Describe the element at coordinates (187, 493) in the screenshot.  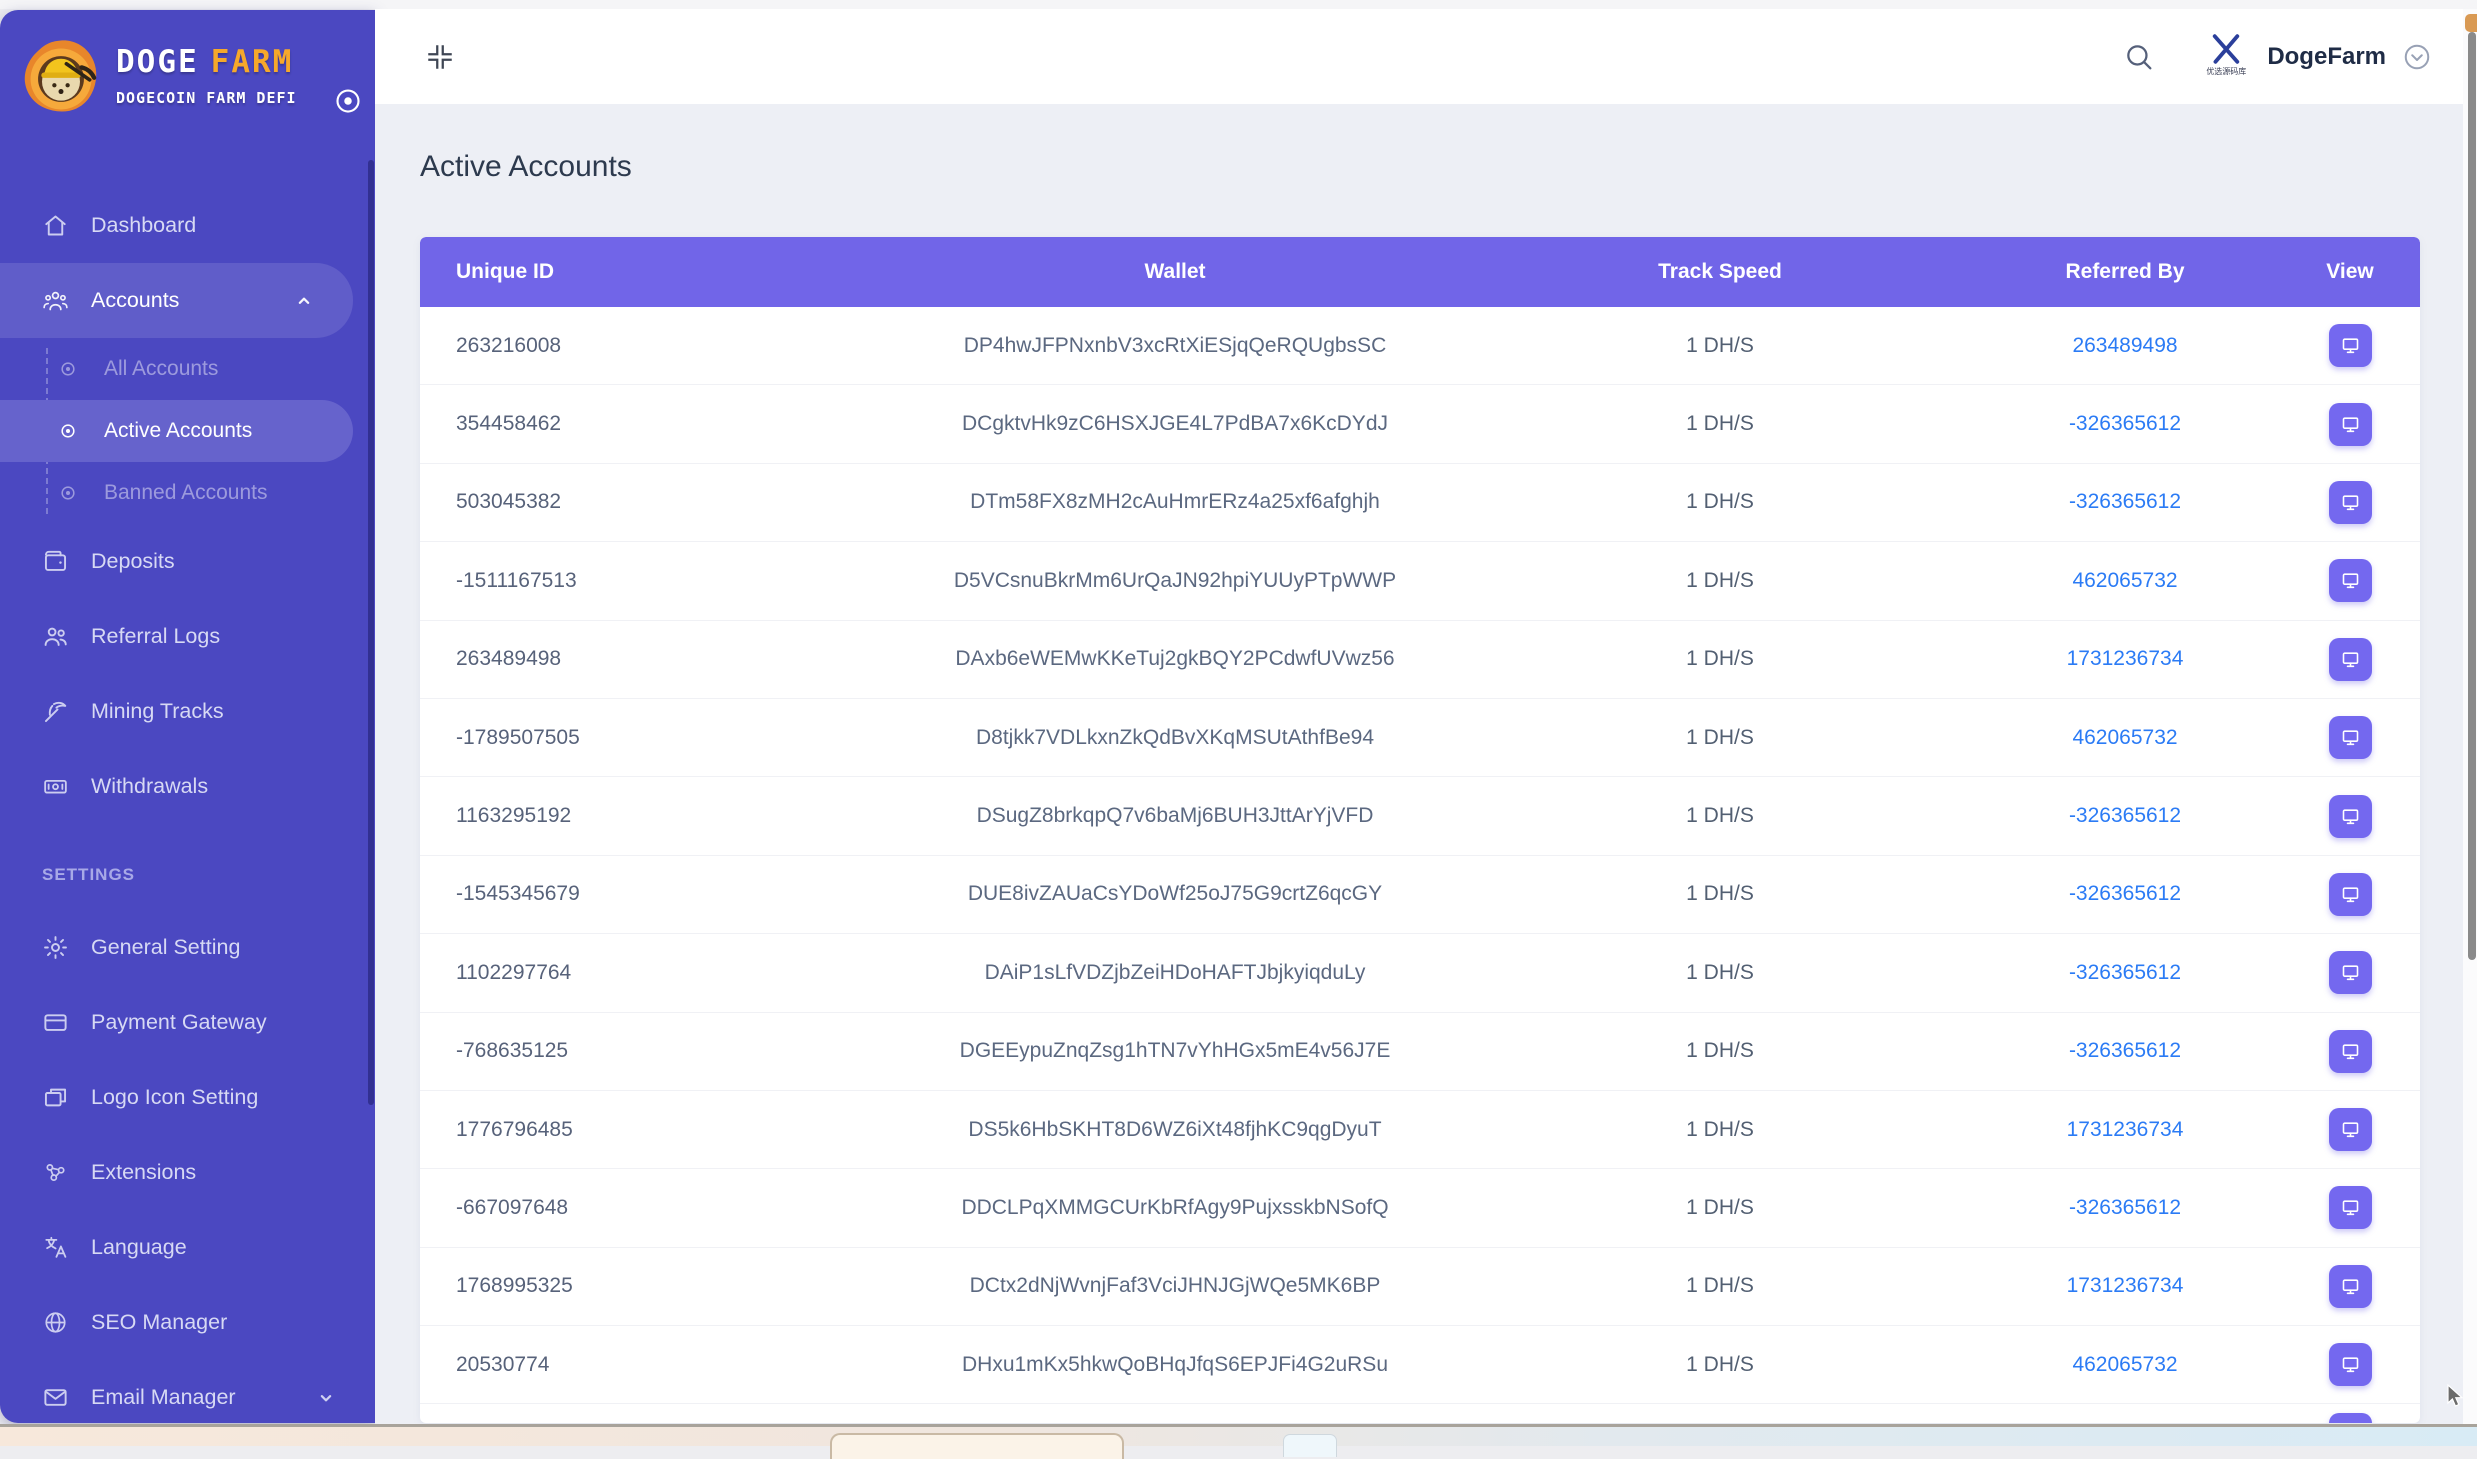
I see `sidebar-item-banned-accounts: Banned Accounts` at that location.